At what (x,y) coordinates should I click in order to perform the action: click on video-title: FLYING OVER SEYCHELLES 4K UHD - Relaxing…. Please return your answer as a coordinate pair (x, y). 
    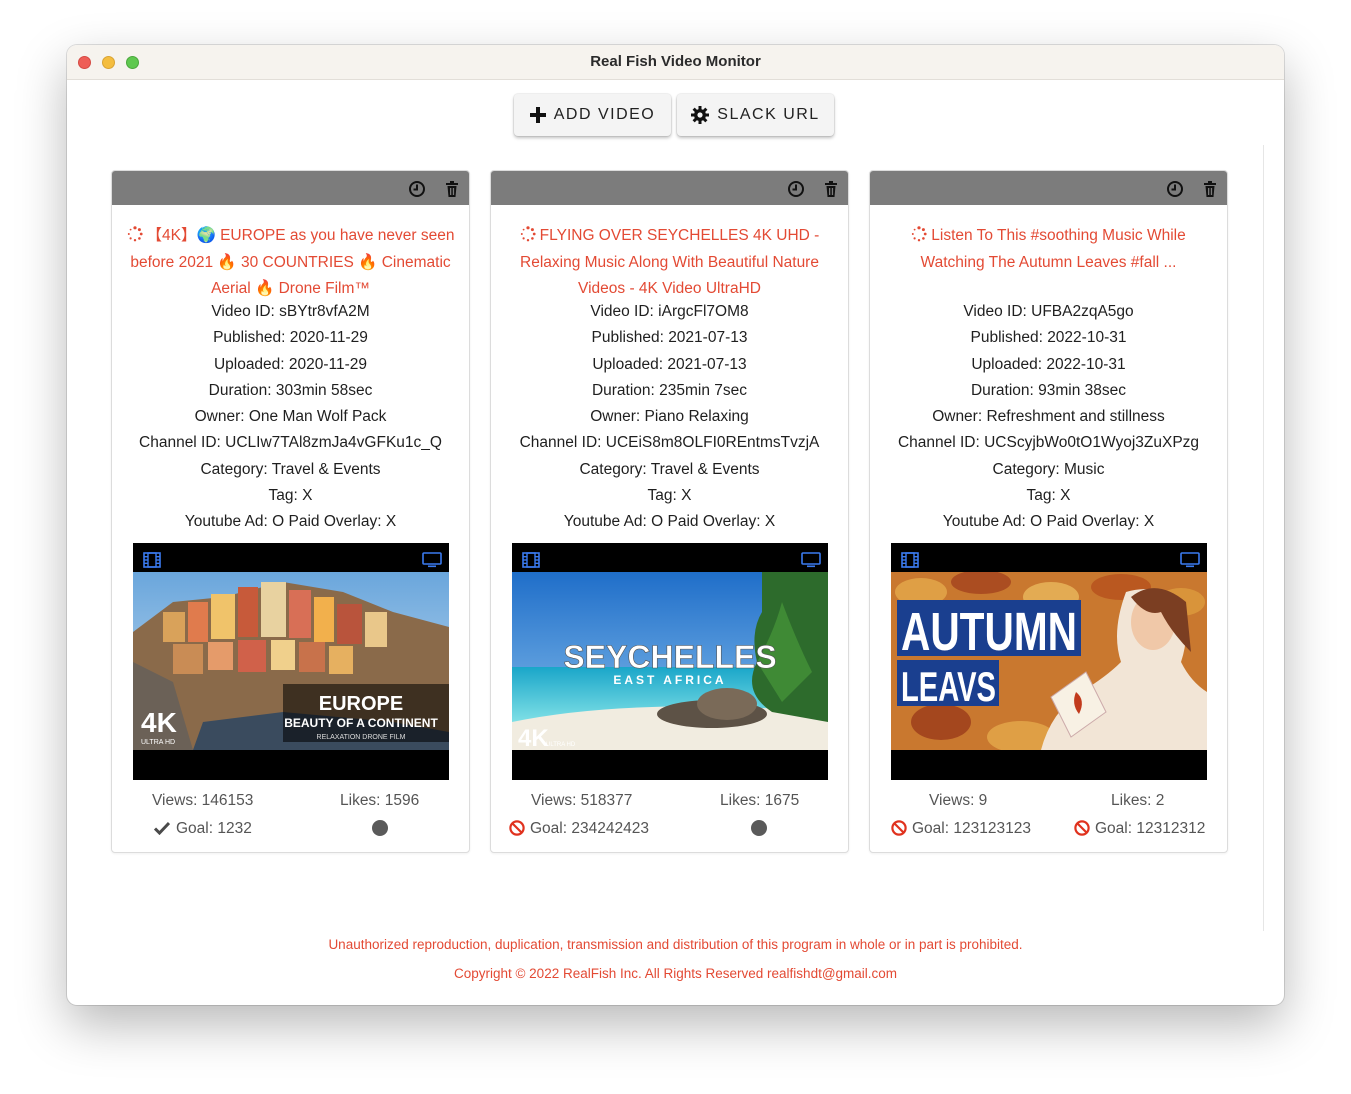
    Looking at the image, I should click on (670, 262).